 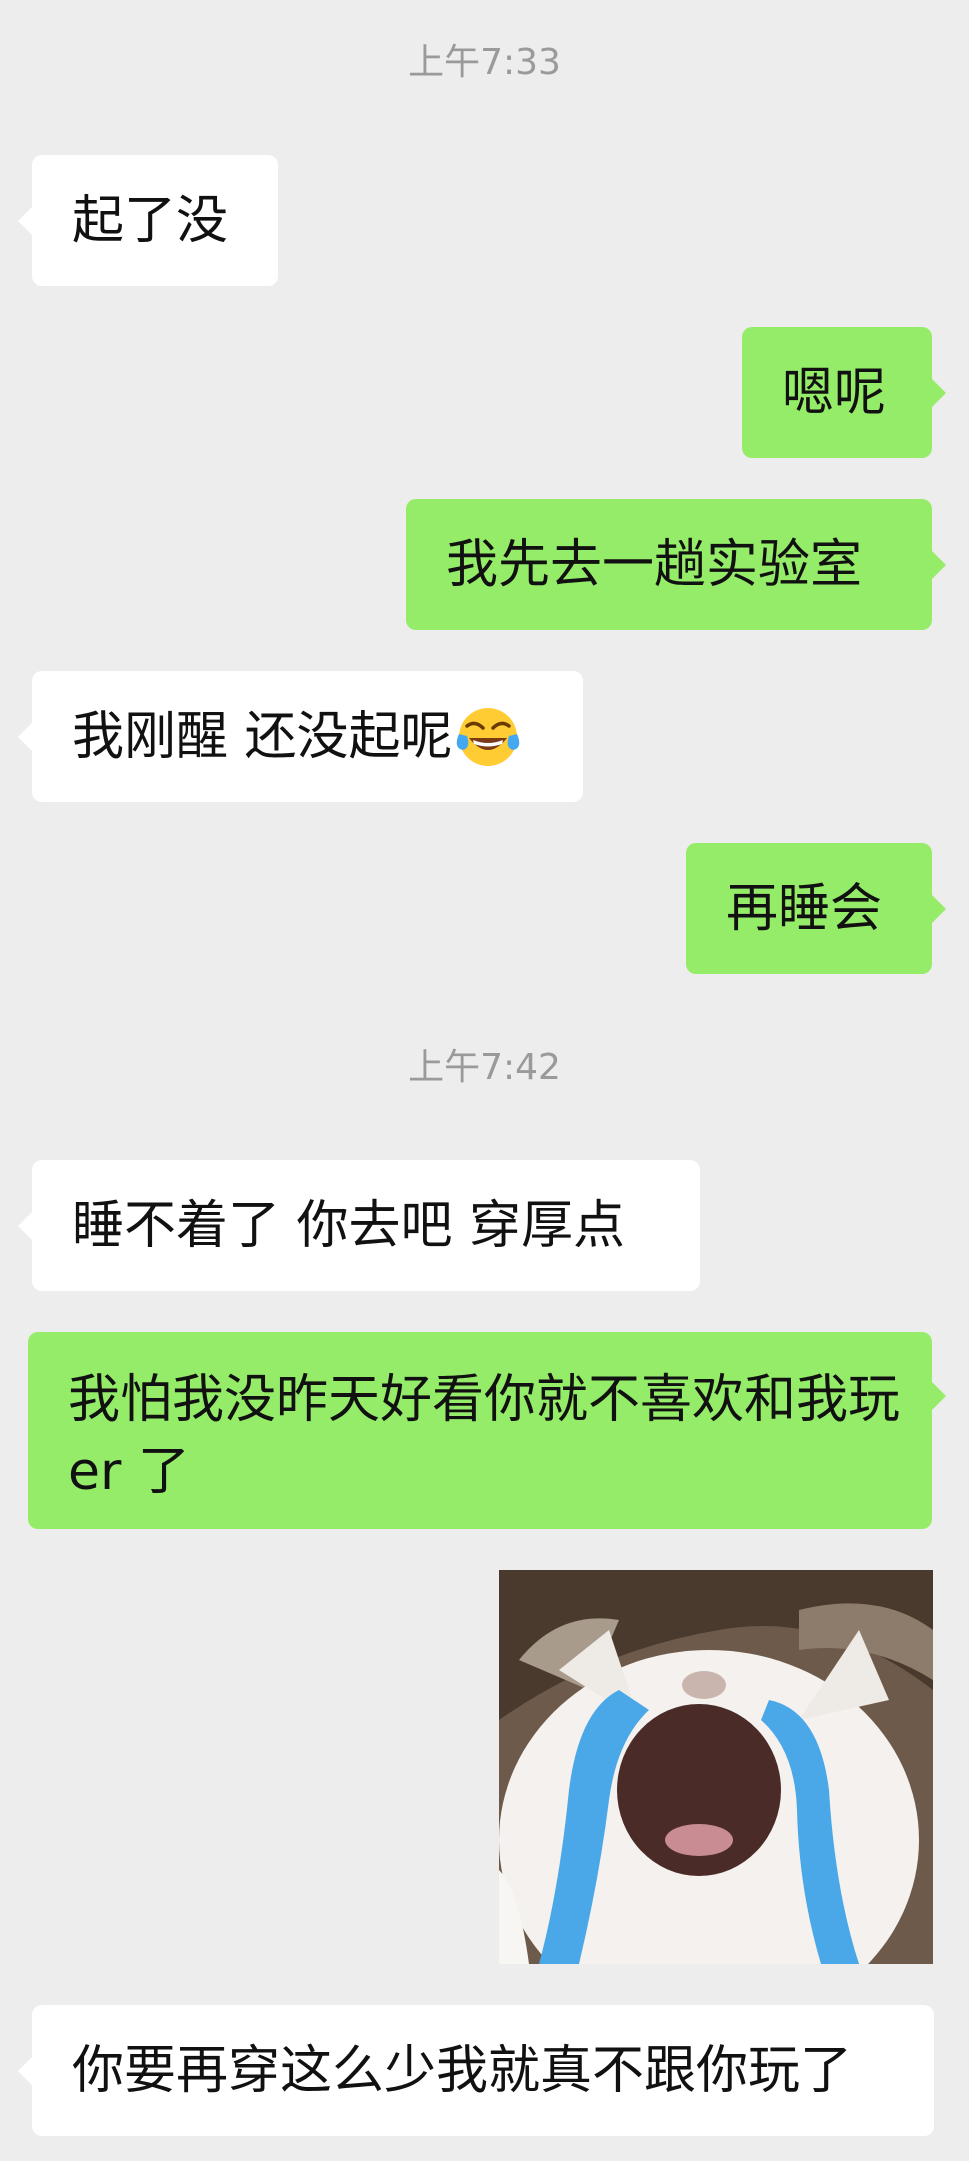 What do you see at coordinates (484, 1436) in the screenshot?
I see `message-text: 我怕我没昨天好看你就不喜欢和我玩 er 了` at bounding box center [484, 1436].